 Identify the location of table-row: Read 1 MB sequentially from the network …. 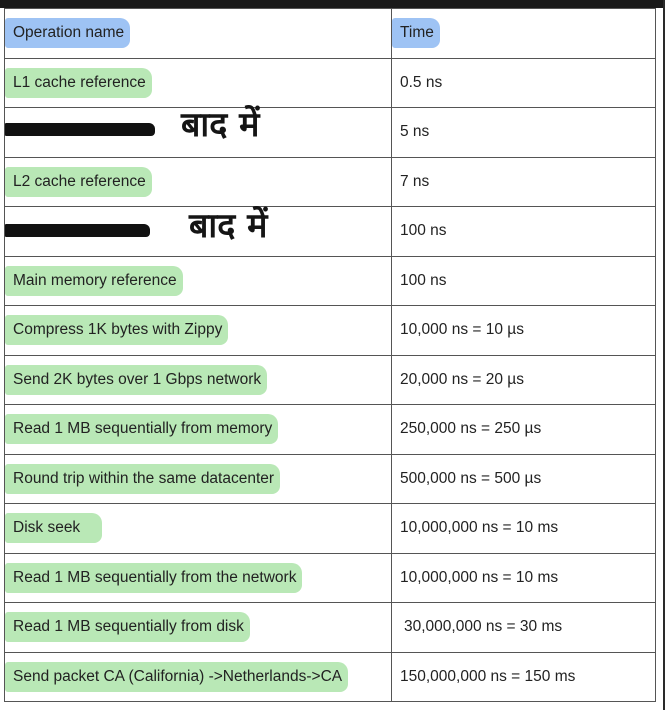
(330, 577).